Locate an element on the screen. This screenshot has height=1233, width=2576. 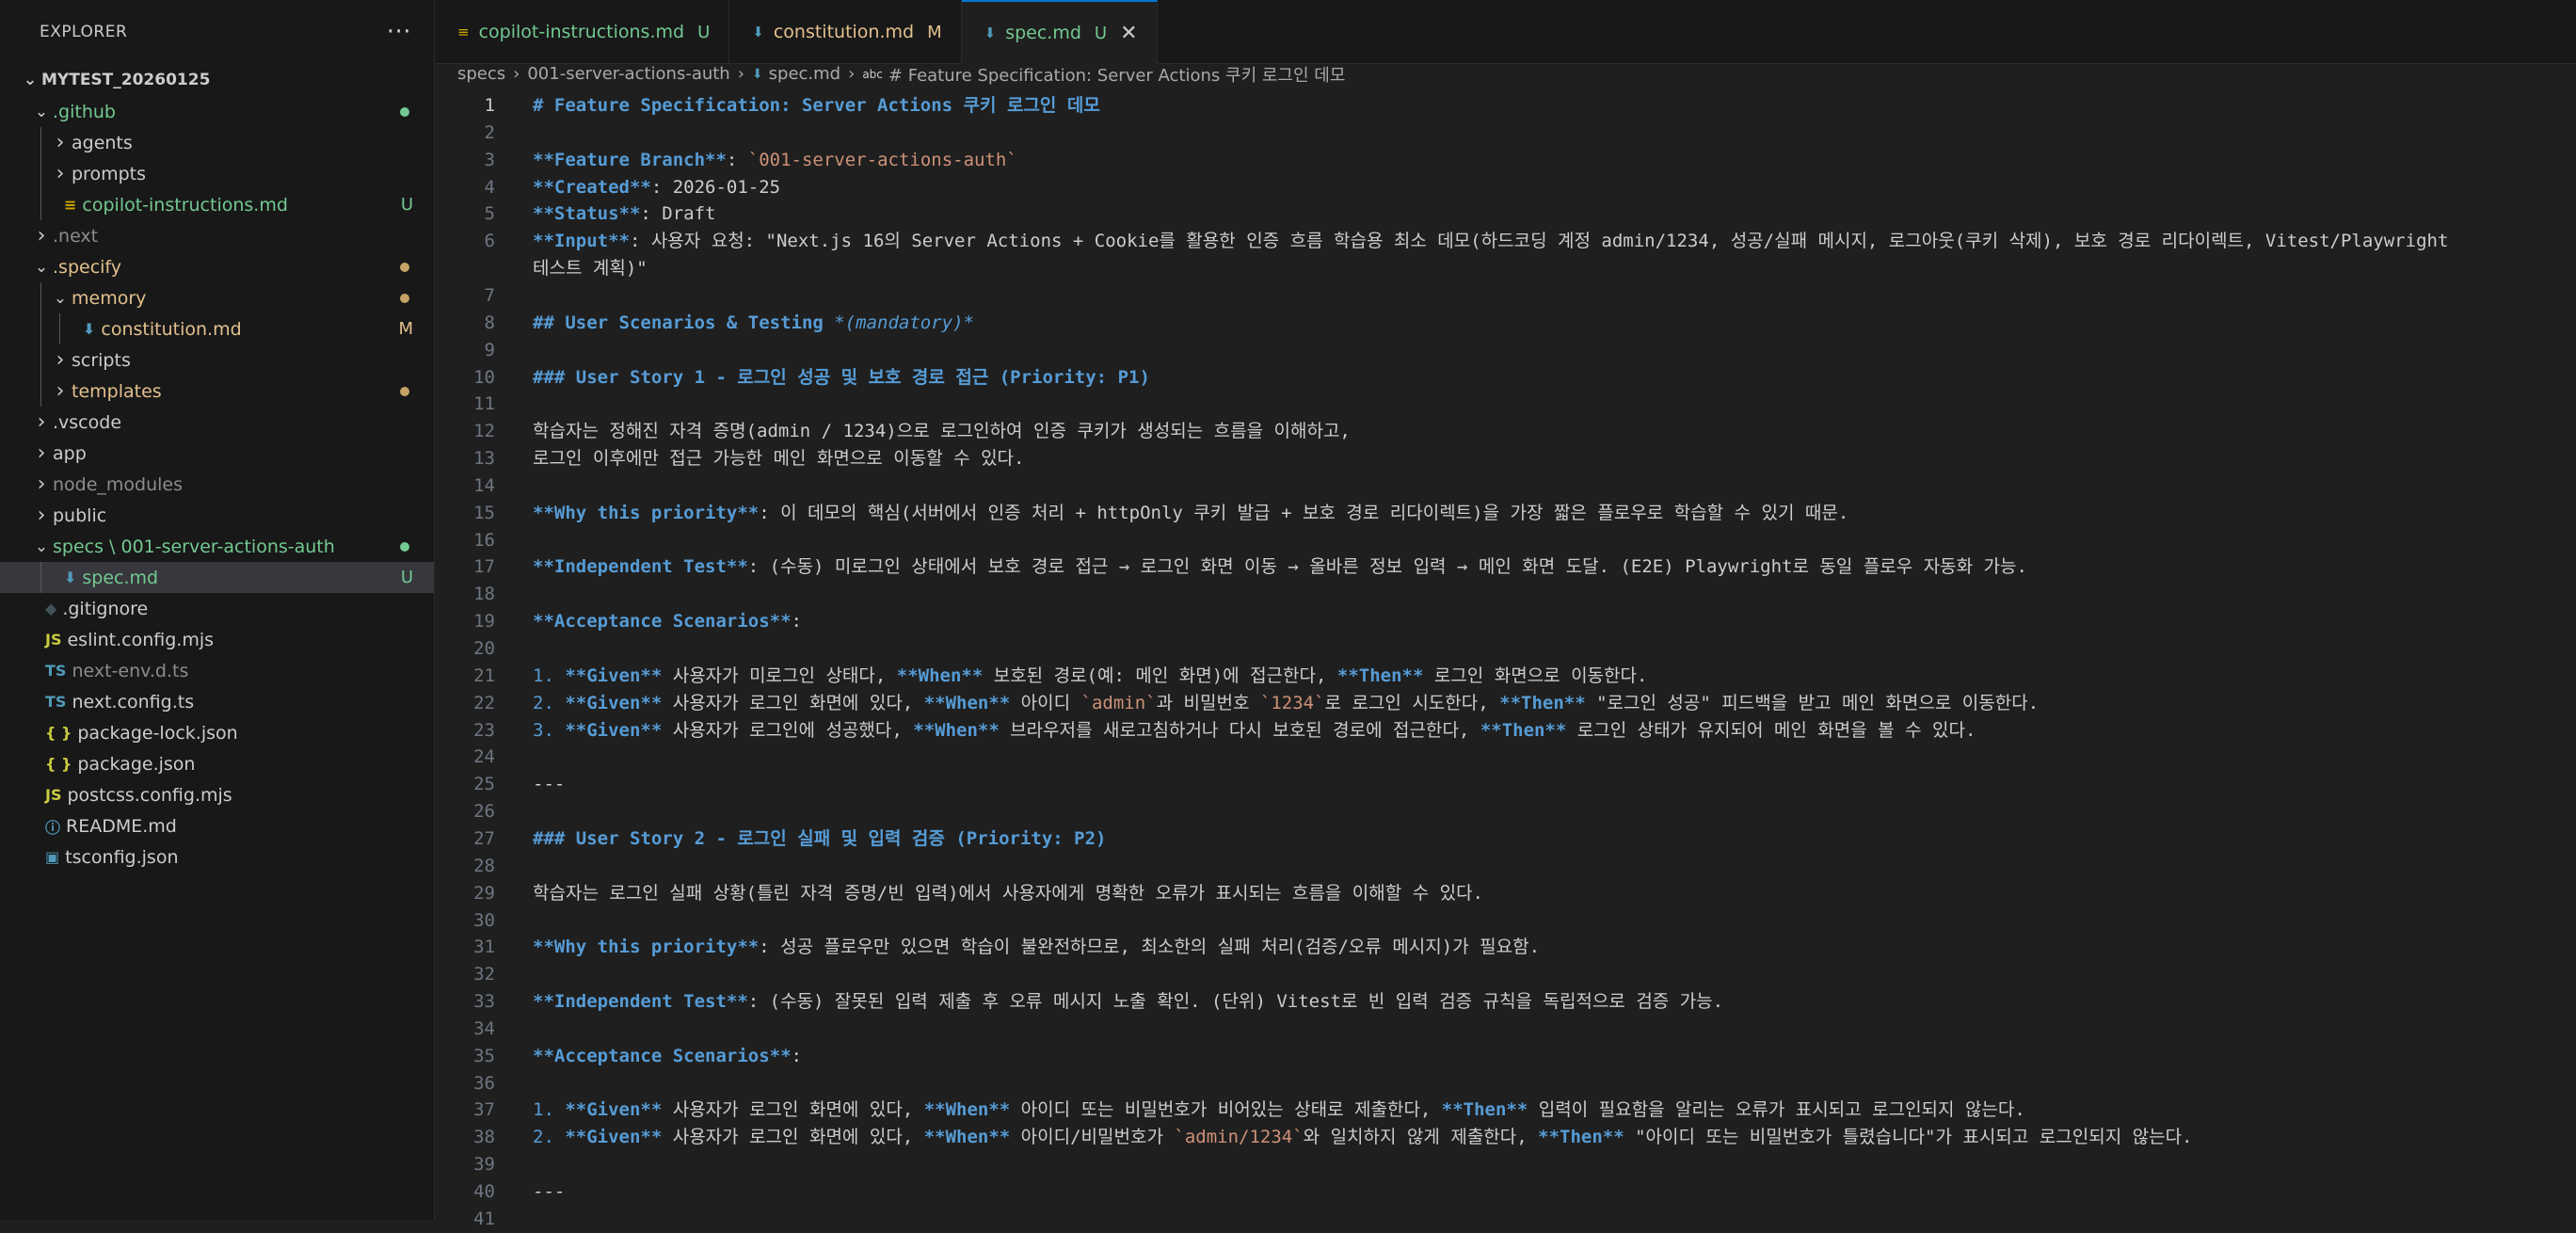
typescript-icon: TS is located at coordinates (56, 702).